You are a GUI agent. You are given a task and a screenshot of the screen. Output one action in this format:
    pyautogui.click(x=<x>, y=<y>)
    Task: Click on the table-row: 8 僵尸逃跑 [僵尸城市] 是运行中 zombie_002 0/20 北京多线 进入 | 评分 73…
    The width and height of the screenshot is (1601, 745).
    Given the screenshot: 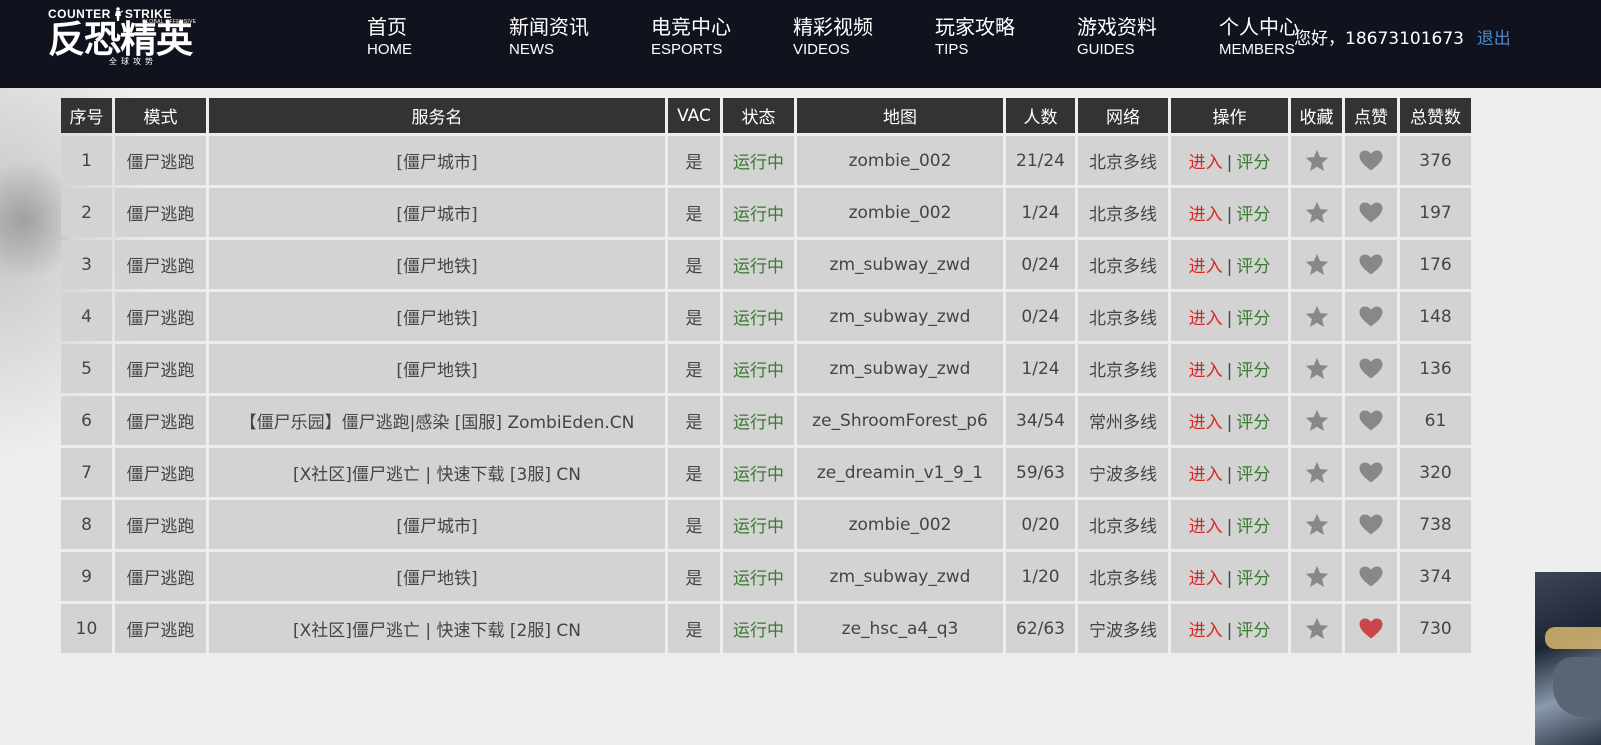 What is the action you would take?
    pyautogui.click(x=766, y=524)
    